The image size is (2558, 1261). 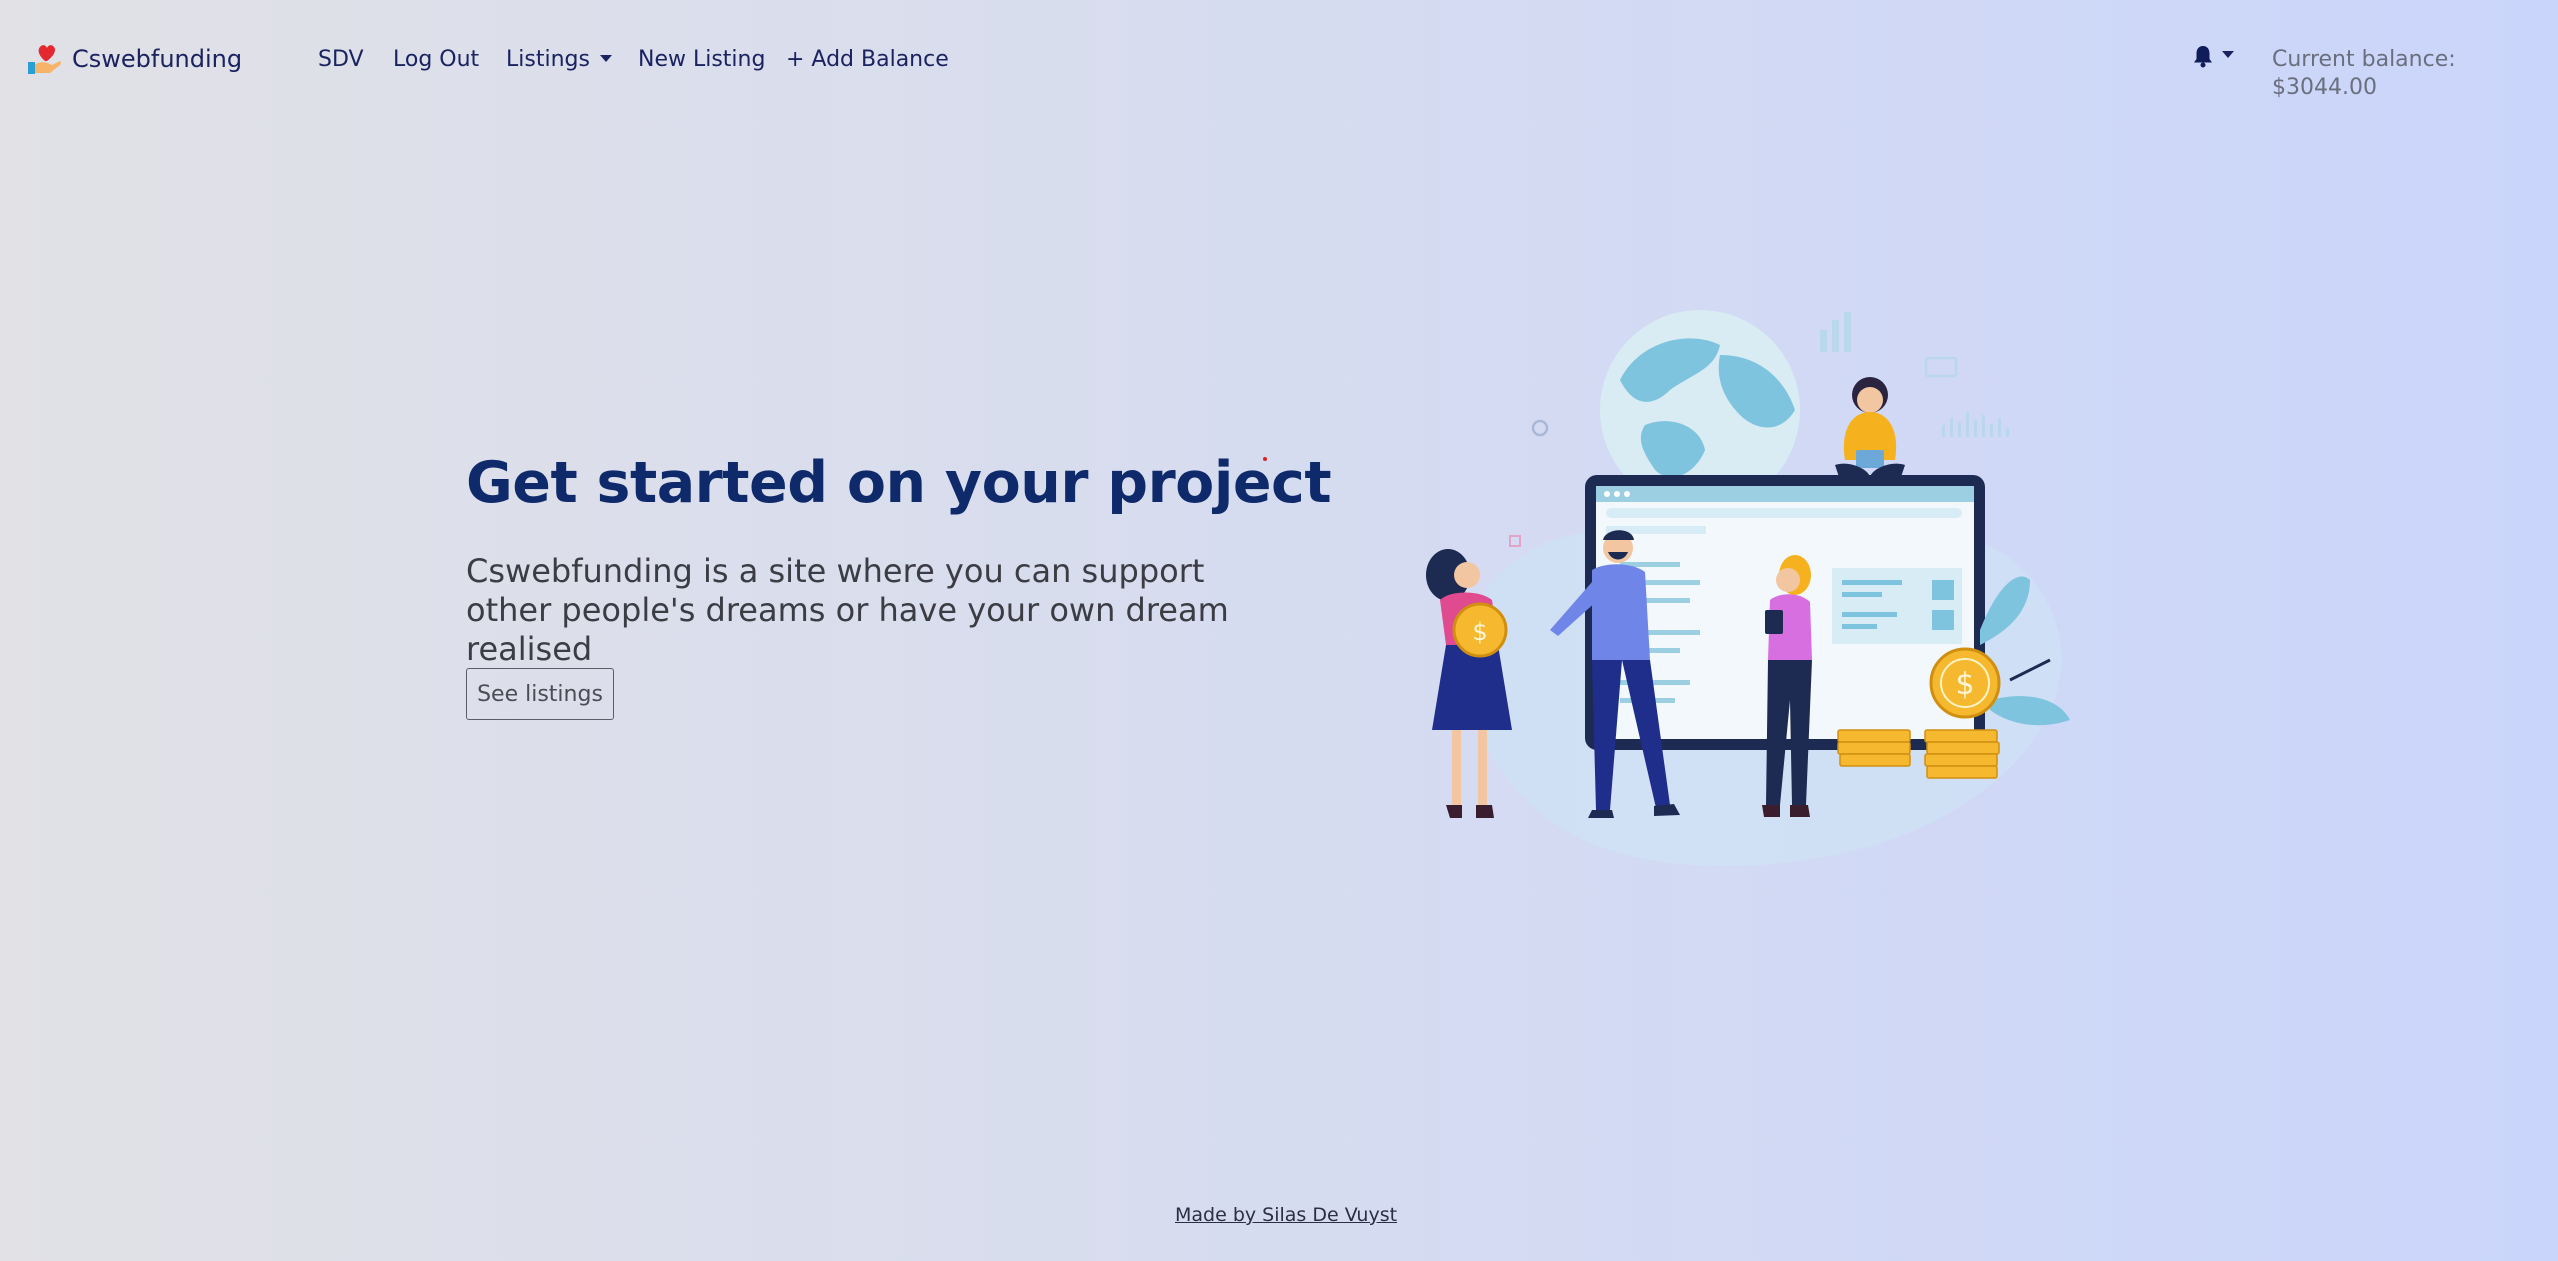 I want to click on see-listings-button: See listings, so click(x=540, y=694).